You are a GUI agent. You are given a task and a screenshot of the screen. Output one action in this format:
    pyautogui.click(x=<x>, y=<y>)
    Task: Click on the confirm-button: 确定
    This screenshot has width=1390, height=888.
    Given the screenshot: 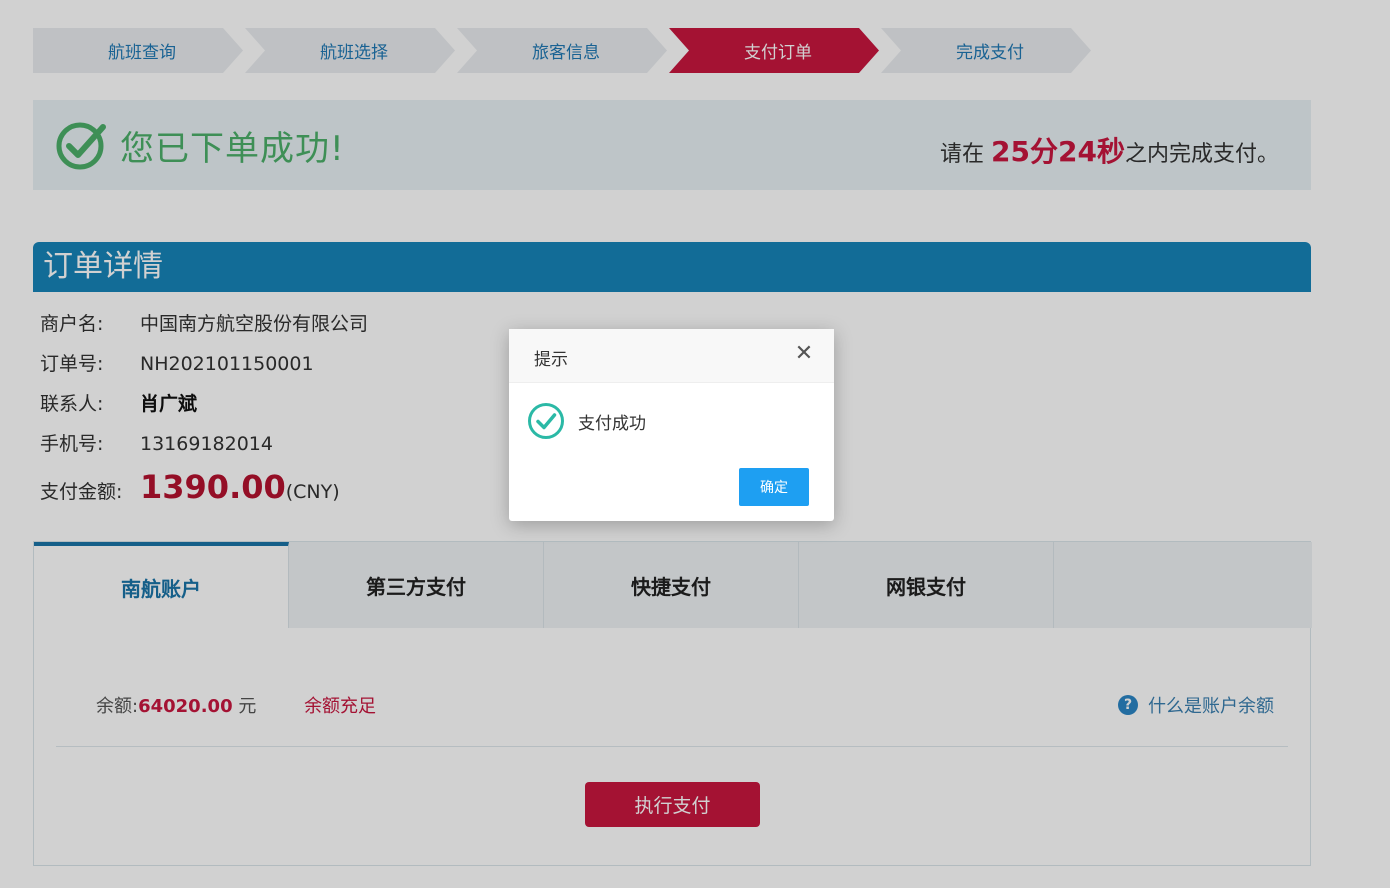 What is the action you would take?
    pyautogui.click(x=774, y=487)
    